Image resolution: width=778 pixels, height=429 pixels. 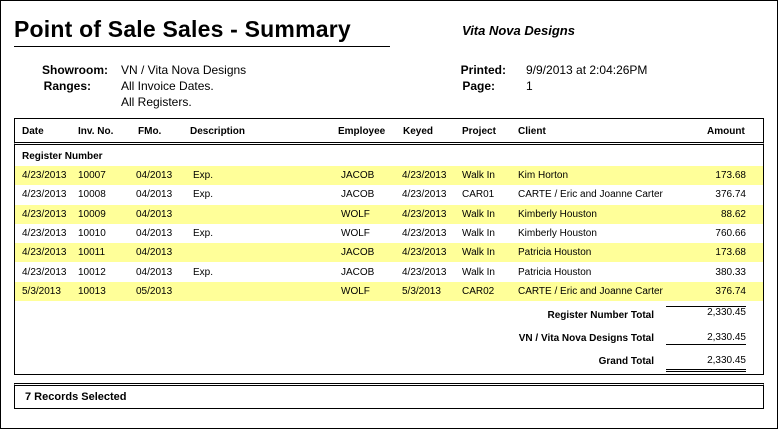 I want to click on row-invoice: 10011, so click(x=92, y=253).